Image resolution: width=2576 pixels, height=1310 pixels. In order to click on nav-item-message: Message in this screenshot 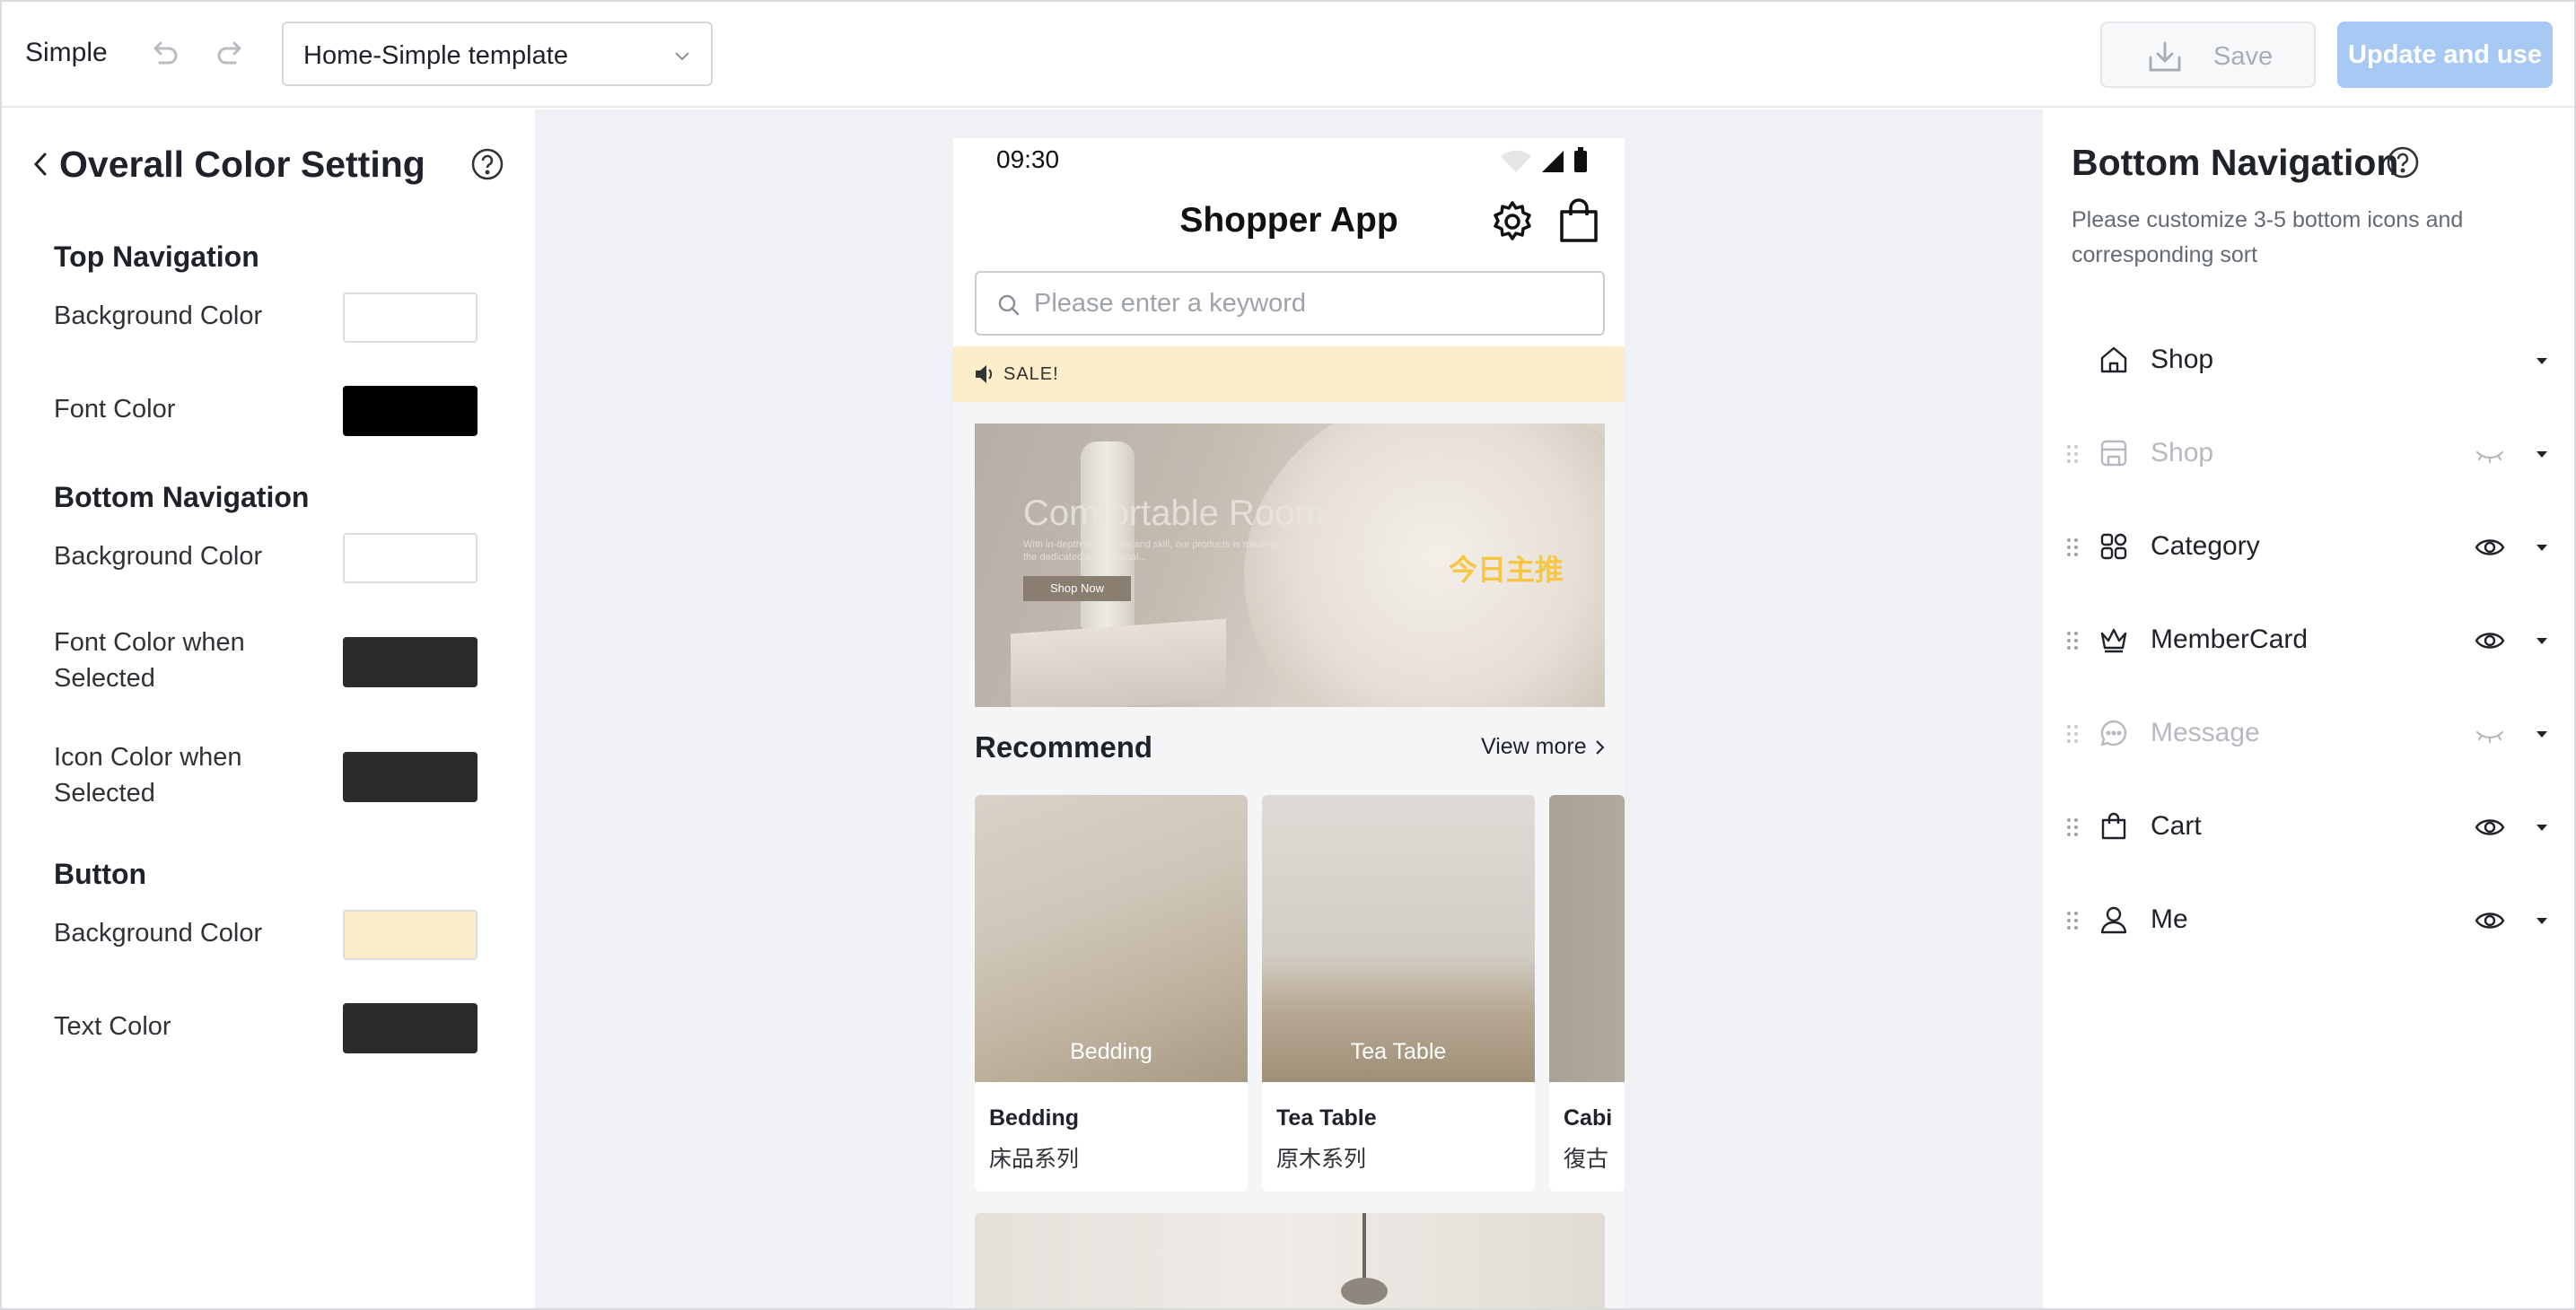, I will do `click(2308, 734)`.